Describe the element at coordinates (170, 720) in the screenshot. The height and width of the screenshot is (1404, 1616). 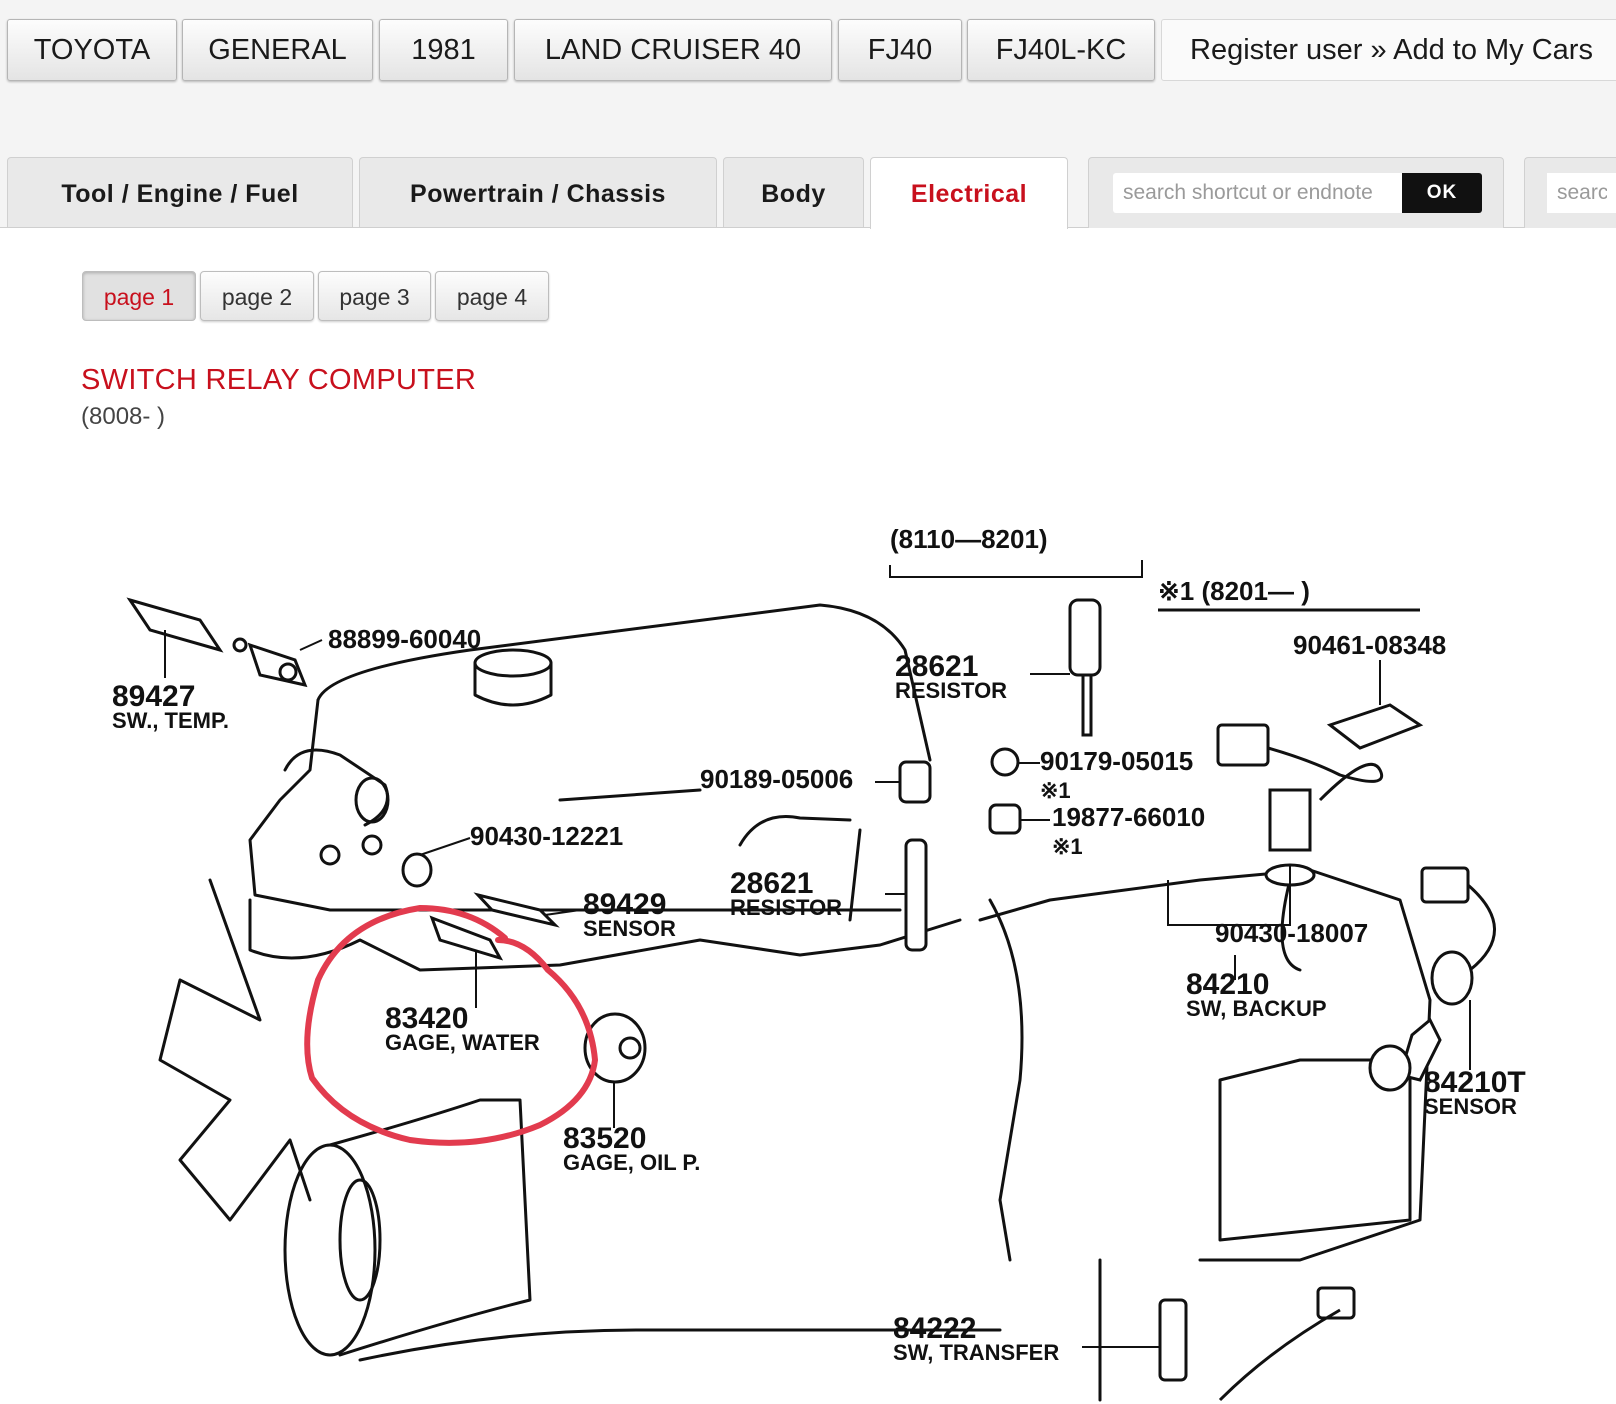
I see `part-89427-name: SW., TEMP.` at that location.